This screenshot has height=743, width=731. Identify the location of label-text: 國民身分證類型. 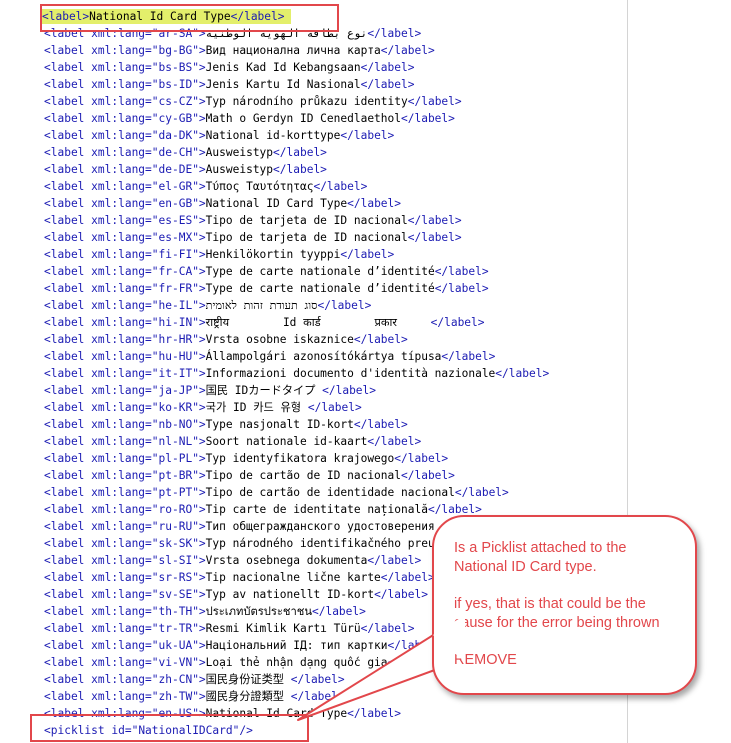
(248, 696).